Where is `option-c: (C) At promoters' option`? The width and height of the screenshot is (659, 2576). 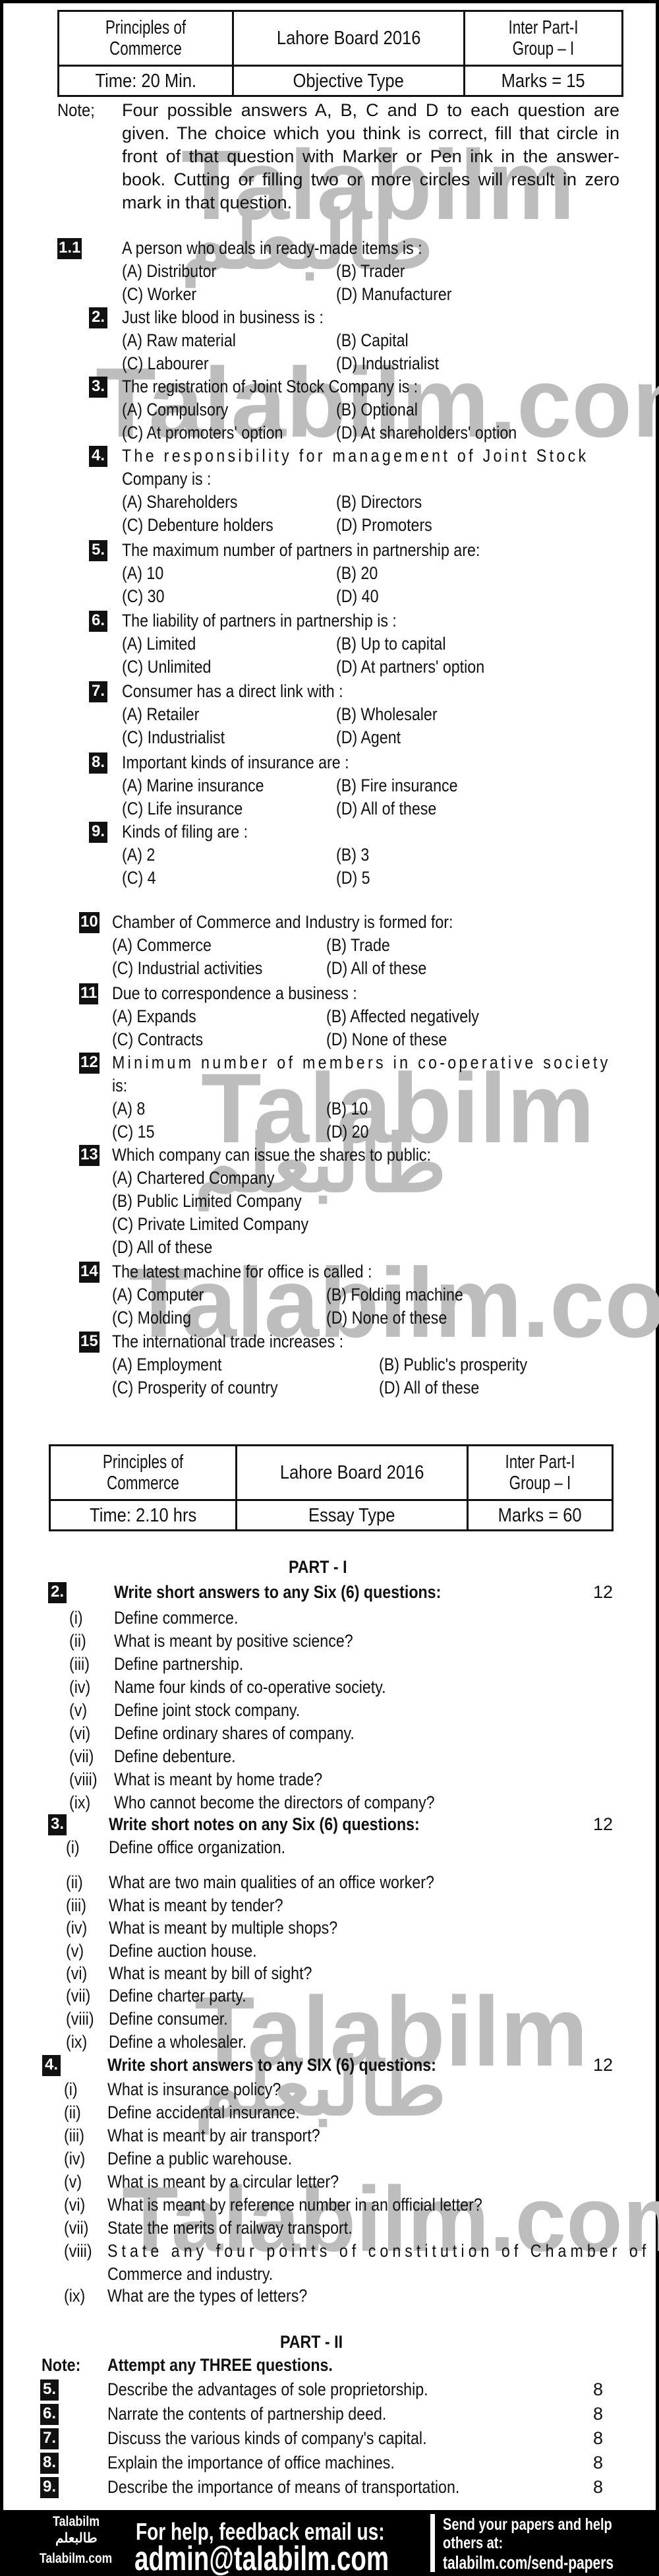 option-c: (C) At promoters' option is located at coordinates (202, 433).